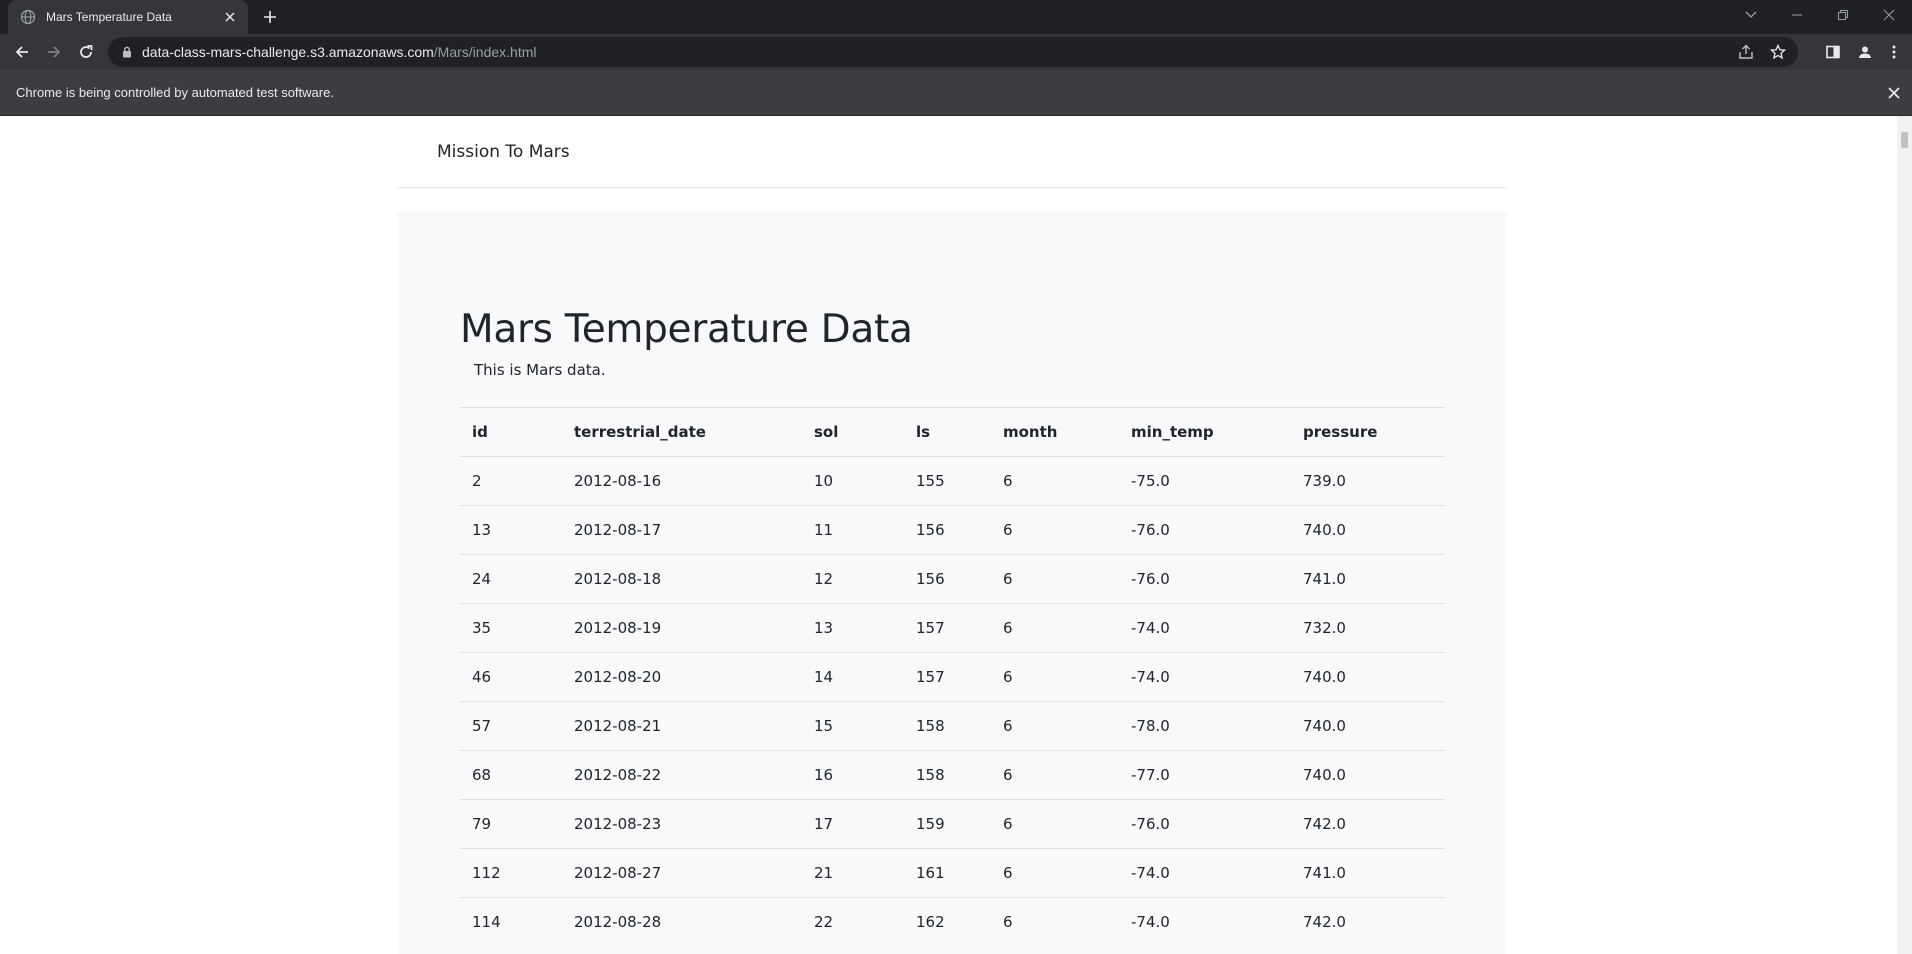 The image size is (1912, 954). Describe the element at coordinates (853, 922) in the screenshot. I see `table-cell-sol: 22` at that location.